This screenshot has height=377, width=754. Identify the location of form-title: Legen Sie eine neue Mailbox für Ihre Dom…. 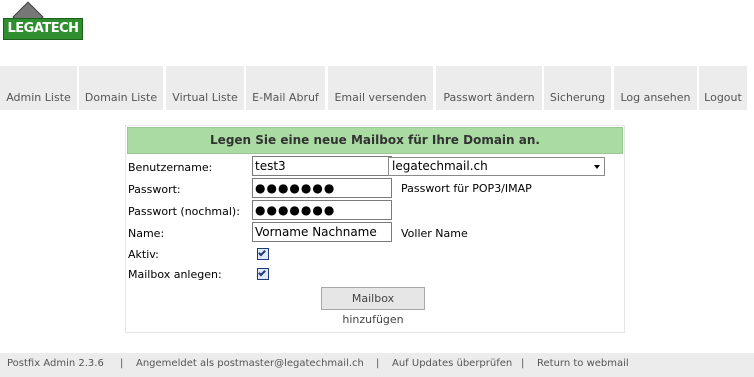
(375, 140).